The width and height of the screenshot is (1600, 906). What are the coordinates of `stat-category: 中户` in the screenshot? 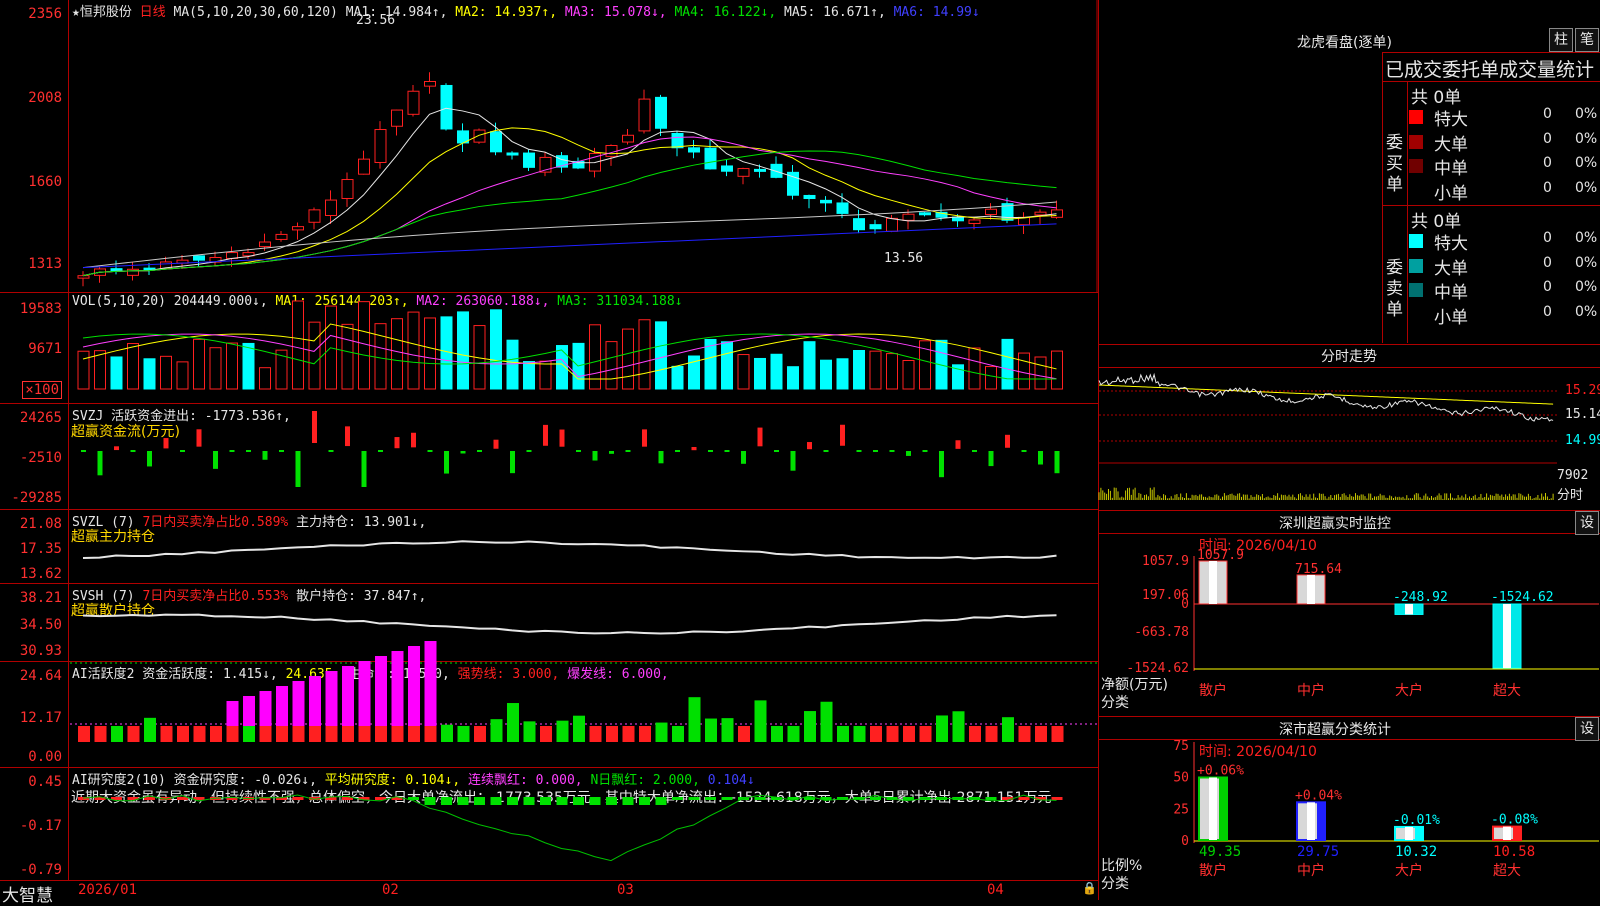 It's located at (1311, 870).